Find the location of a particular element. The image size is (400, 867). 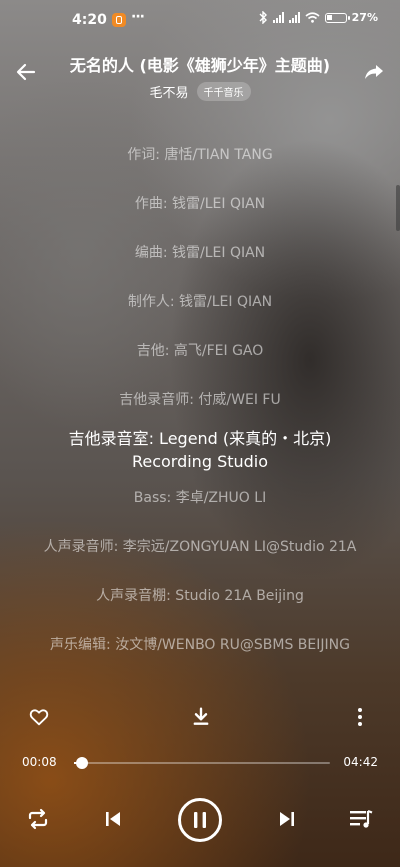

app-notification-icon is located at coordinates (119, 20).